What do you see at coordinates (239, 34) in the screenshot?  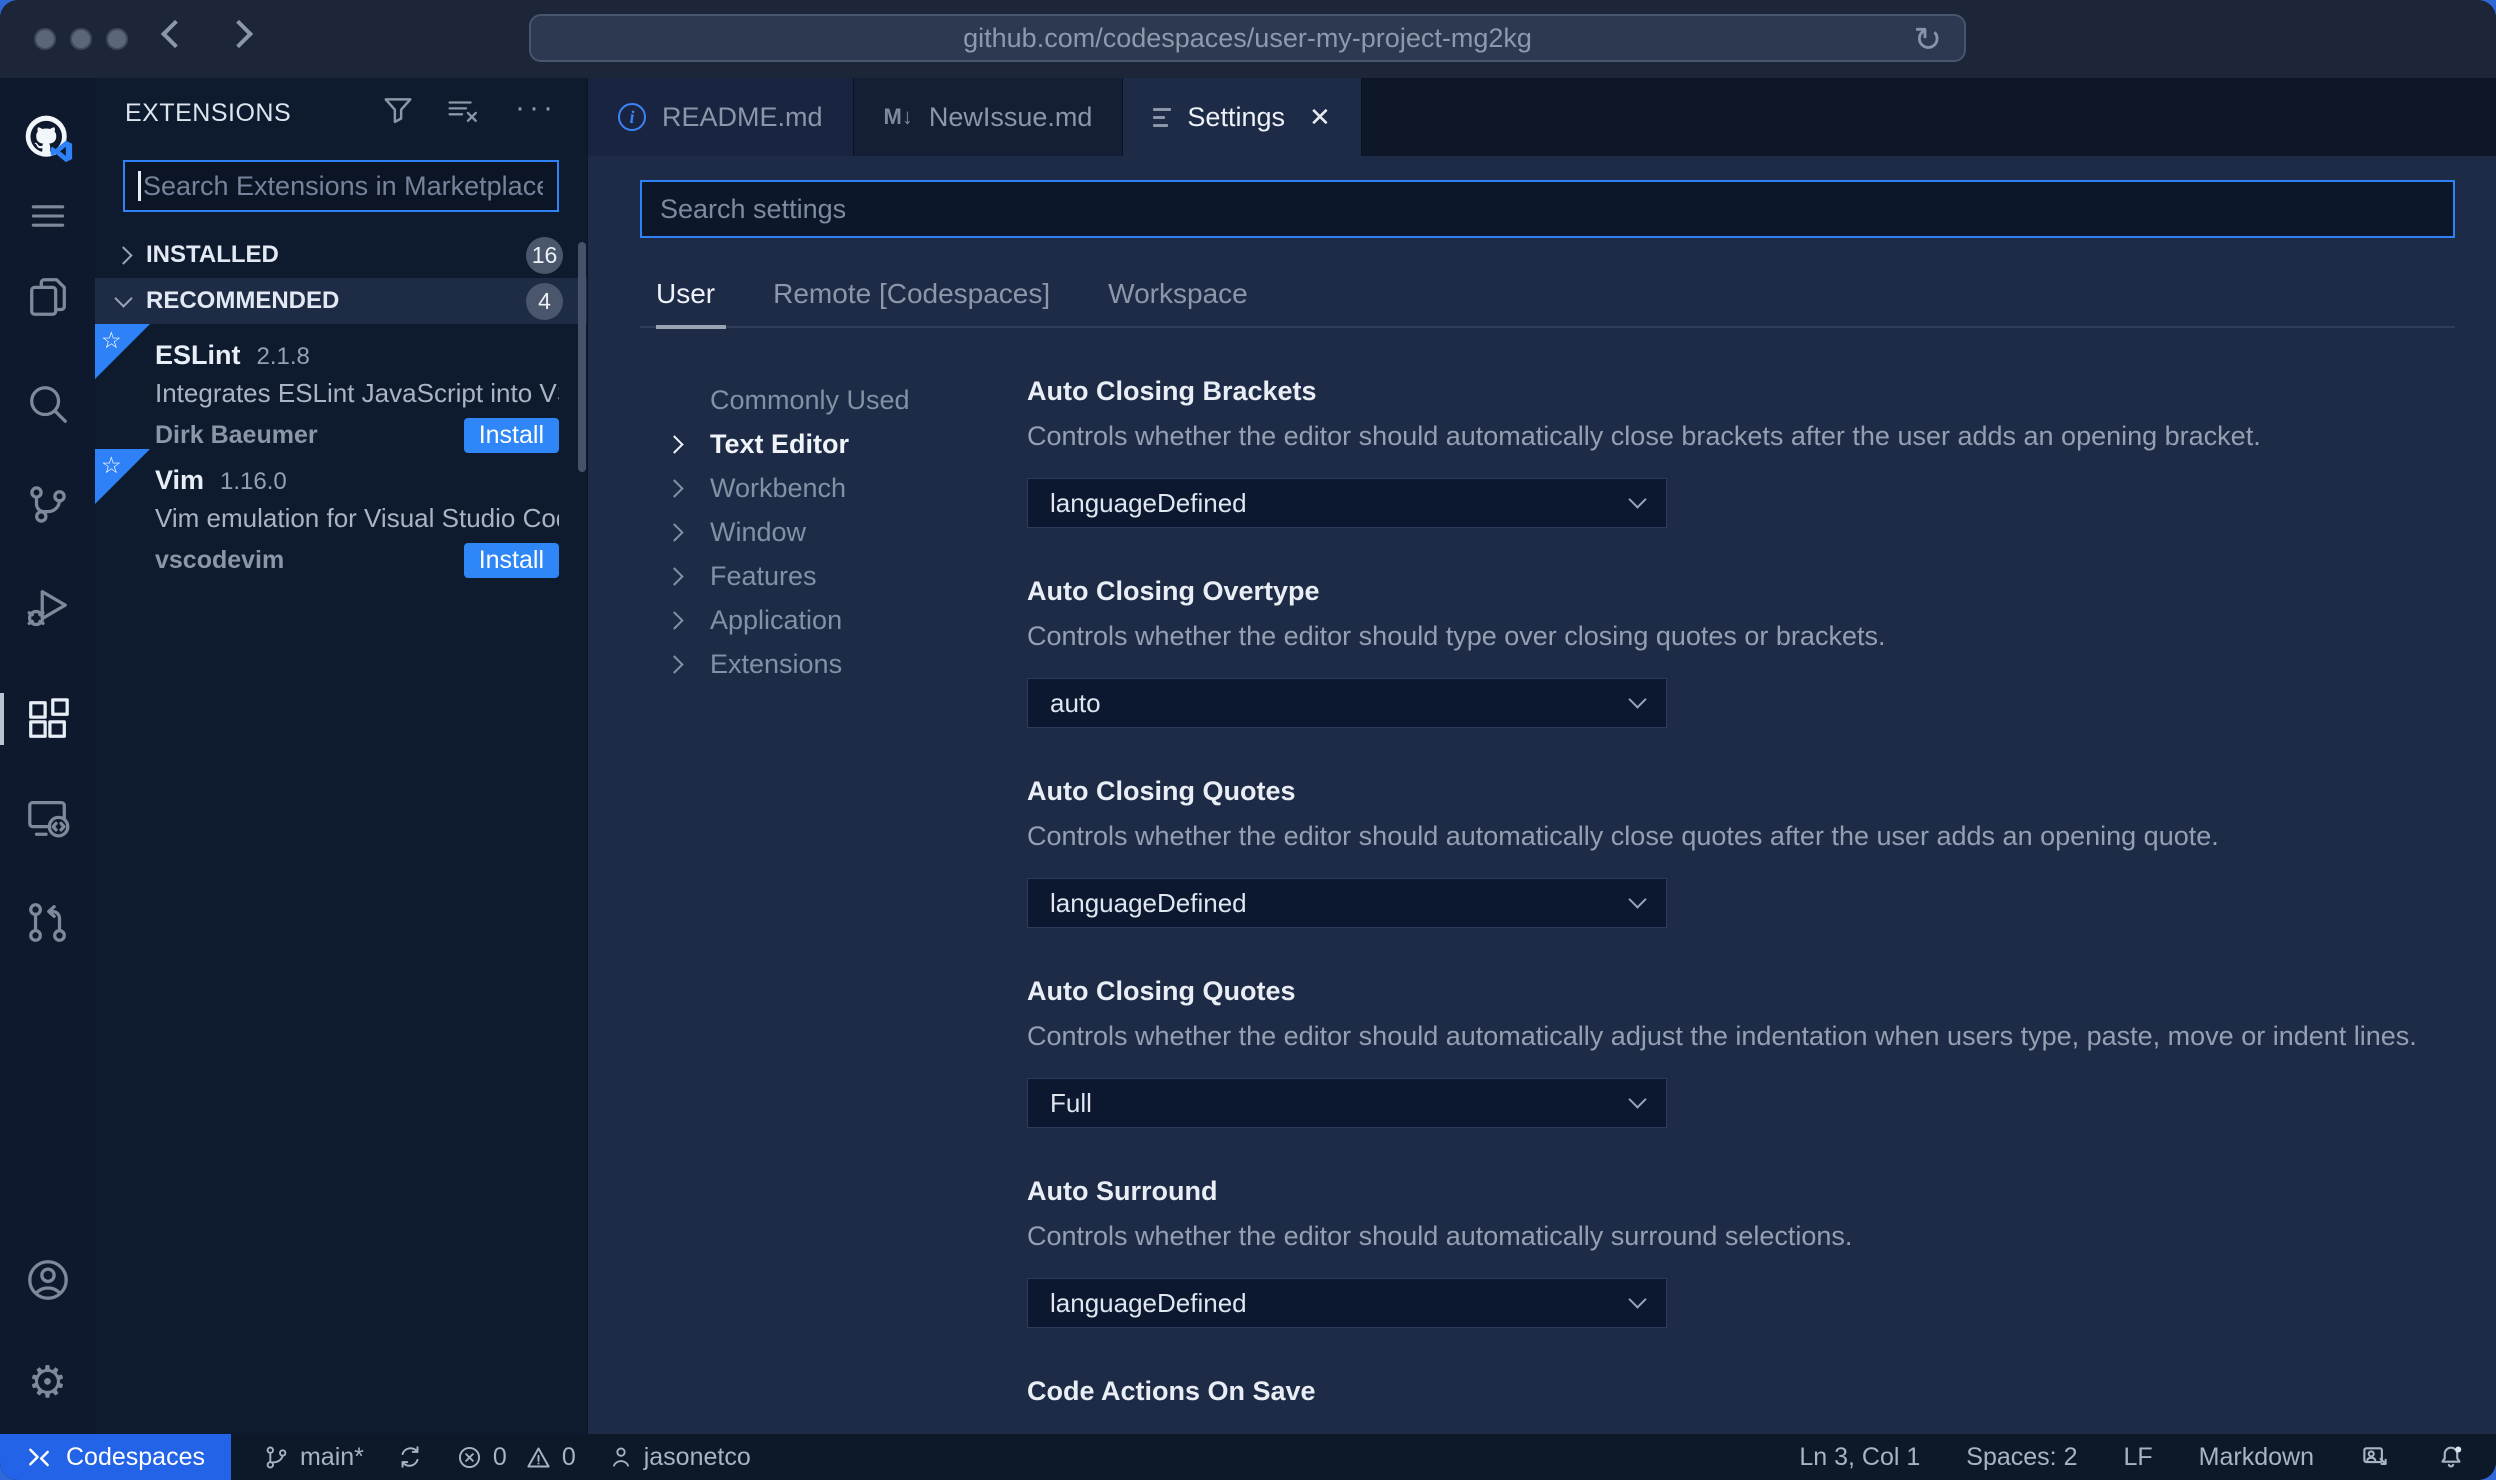 I see `forward-button` at bounding box center [239, 34].